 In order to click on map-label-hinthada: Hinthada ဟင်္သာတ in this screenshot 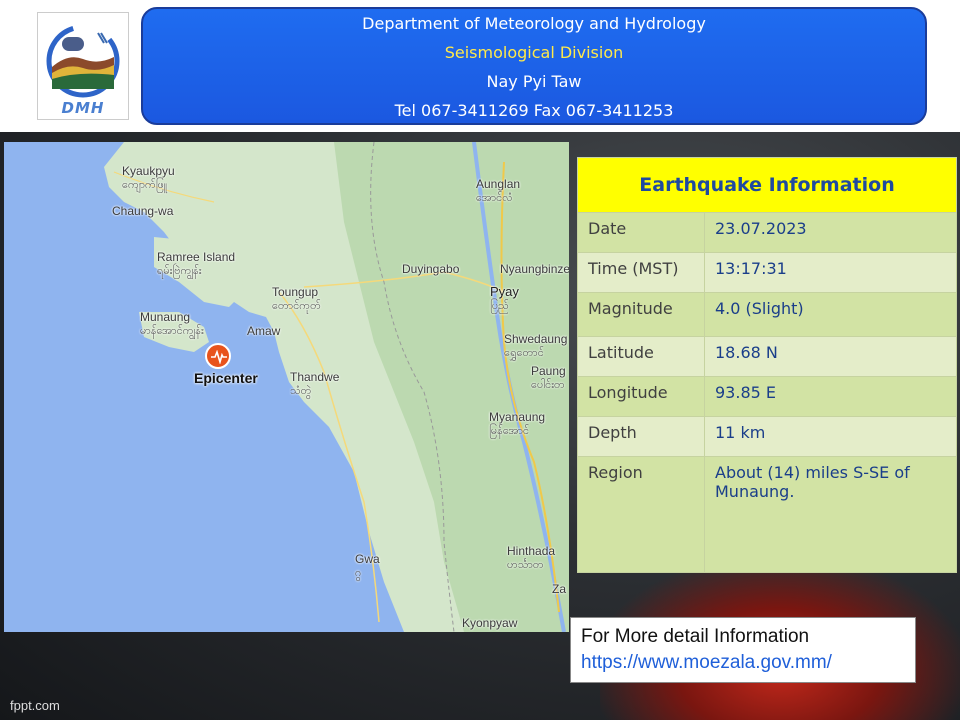, I will do `click(531, 557)`.